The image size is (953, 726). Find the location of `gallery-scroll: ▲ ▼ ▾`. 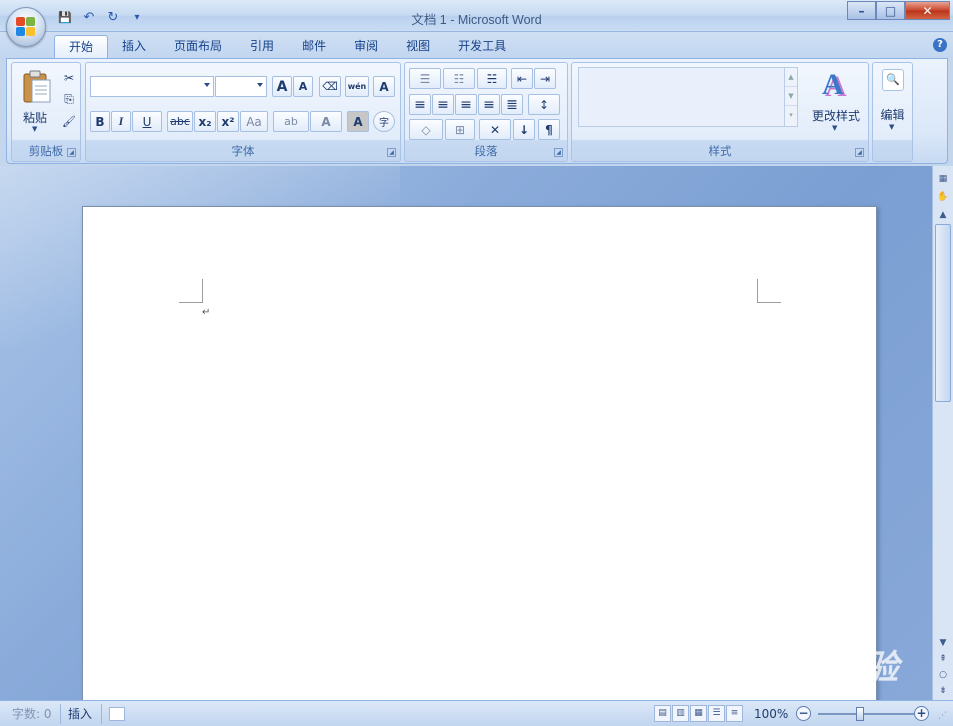

gallery-scroll: ▲ ▼ ▾ is located at coordinates (790, 97).